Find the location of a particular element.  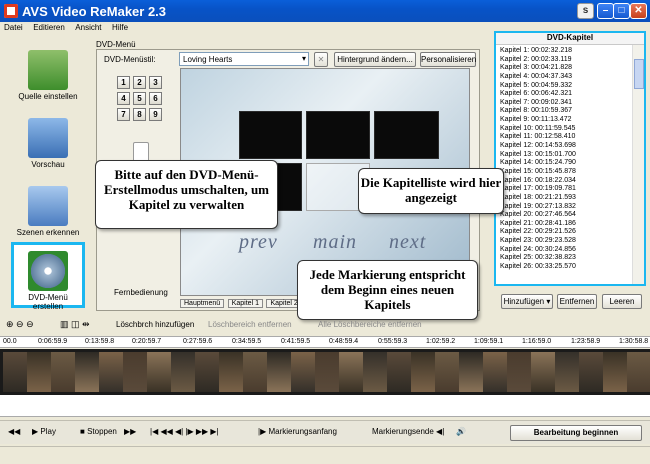

add-chapter-button: Hinzufügen ▾ is located at coordinates (527, 301).